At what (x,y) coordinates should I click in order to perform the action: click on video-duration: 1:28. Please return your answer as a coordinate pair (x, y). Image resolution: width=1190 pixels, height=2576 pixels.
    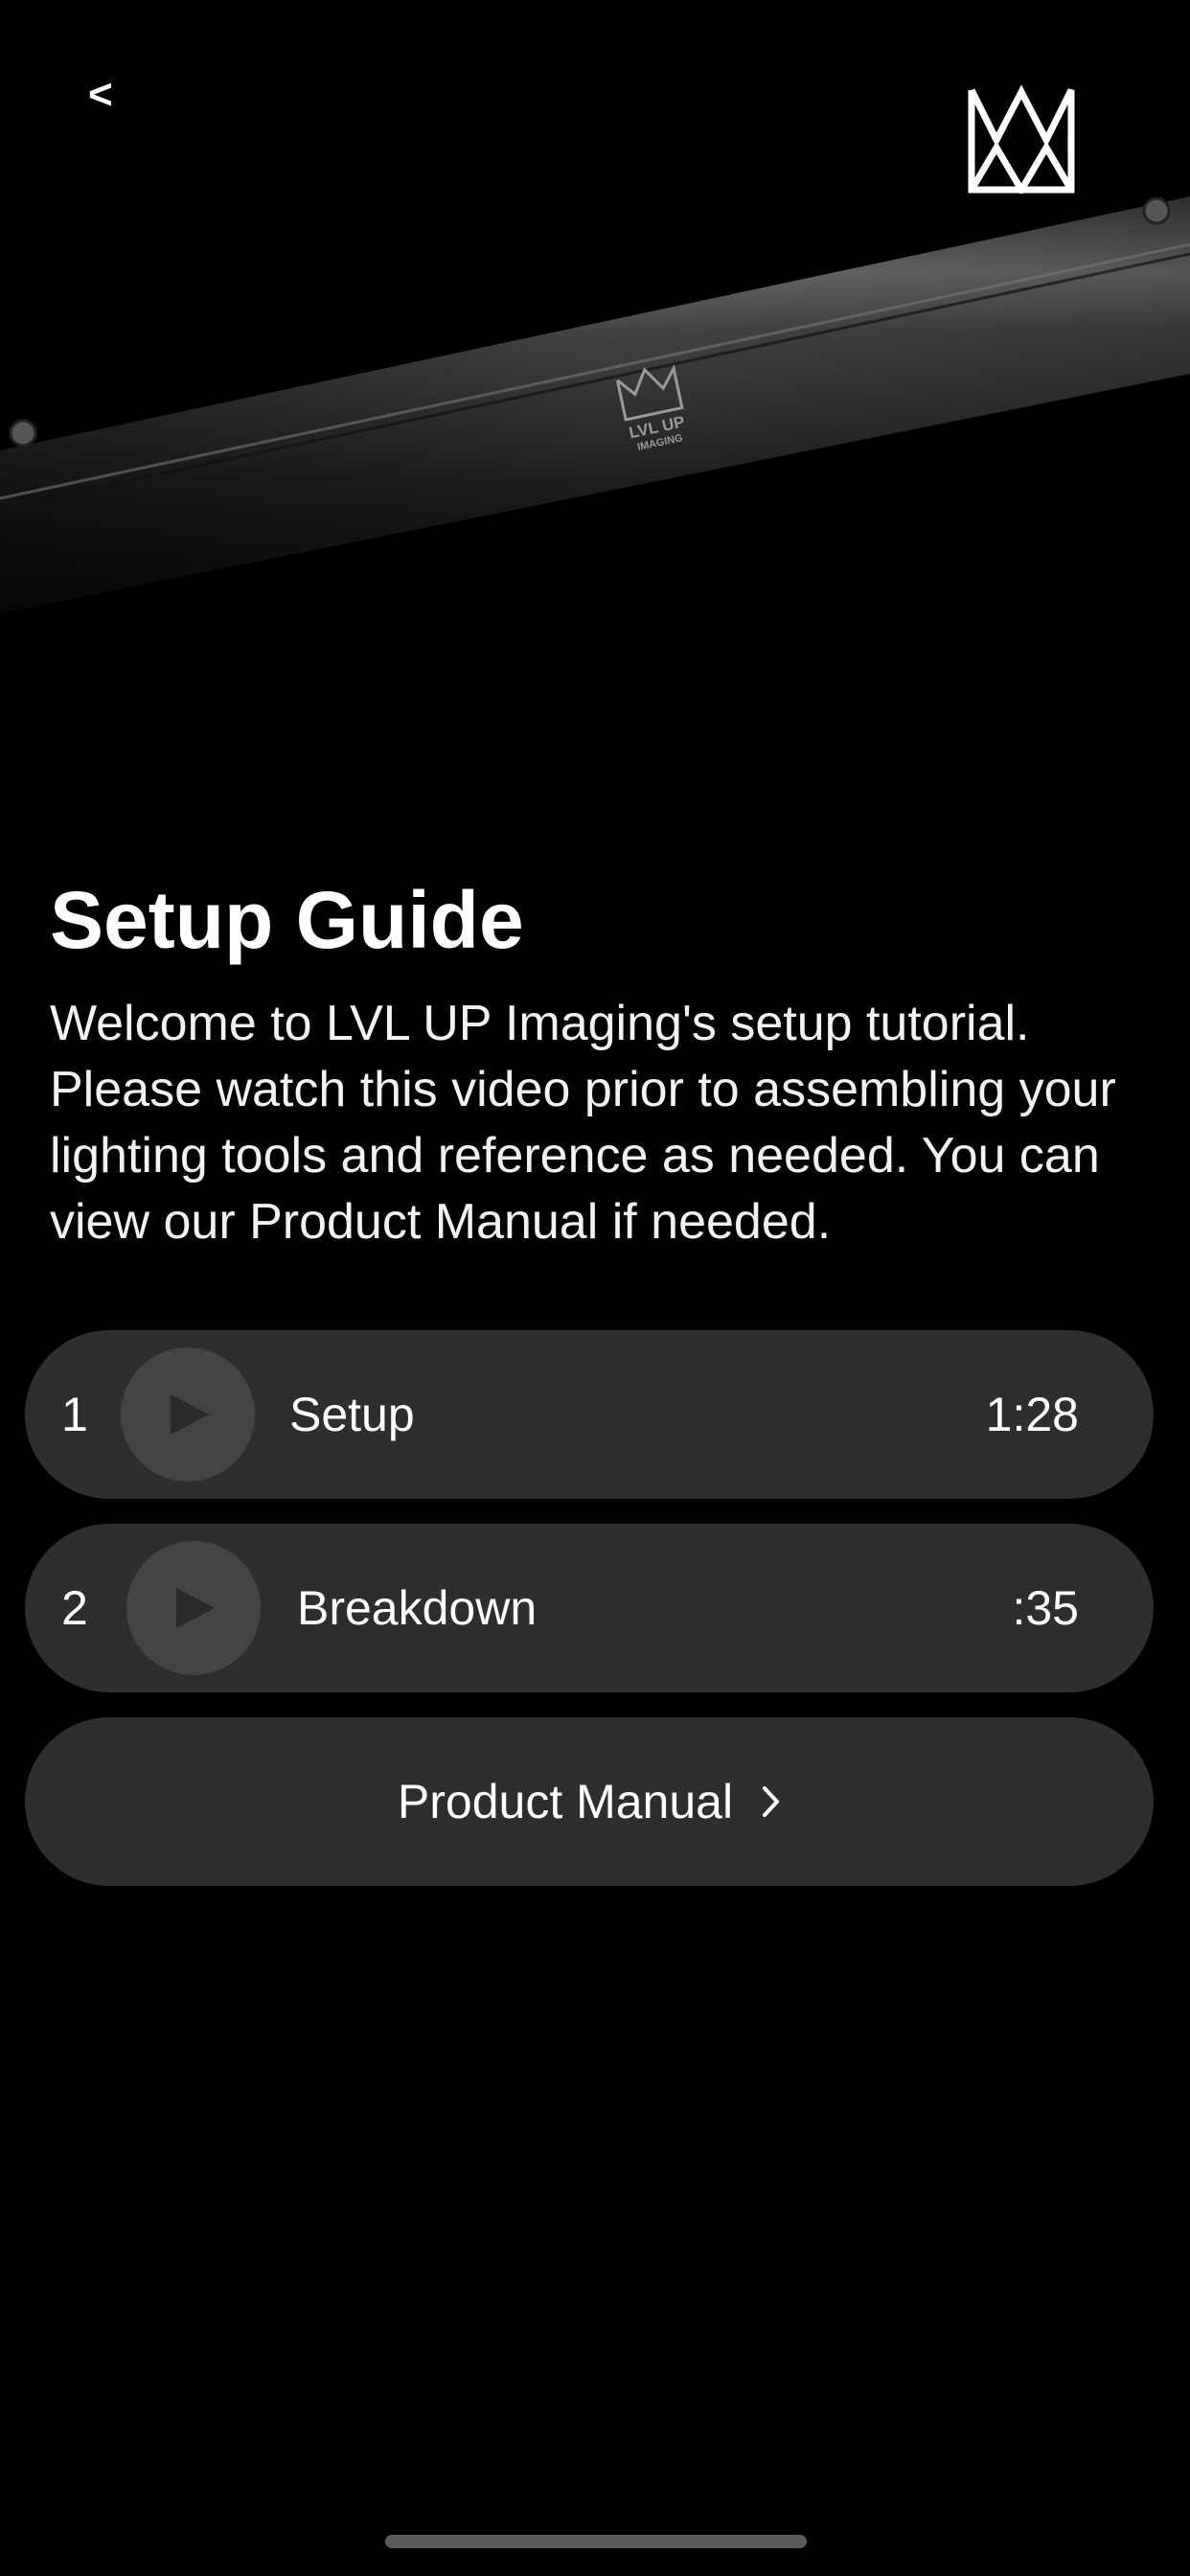
    Looking at the image, I should click on (1032, 1414).